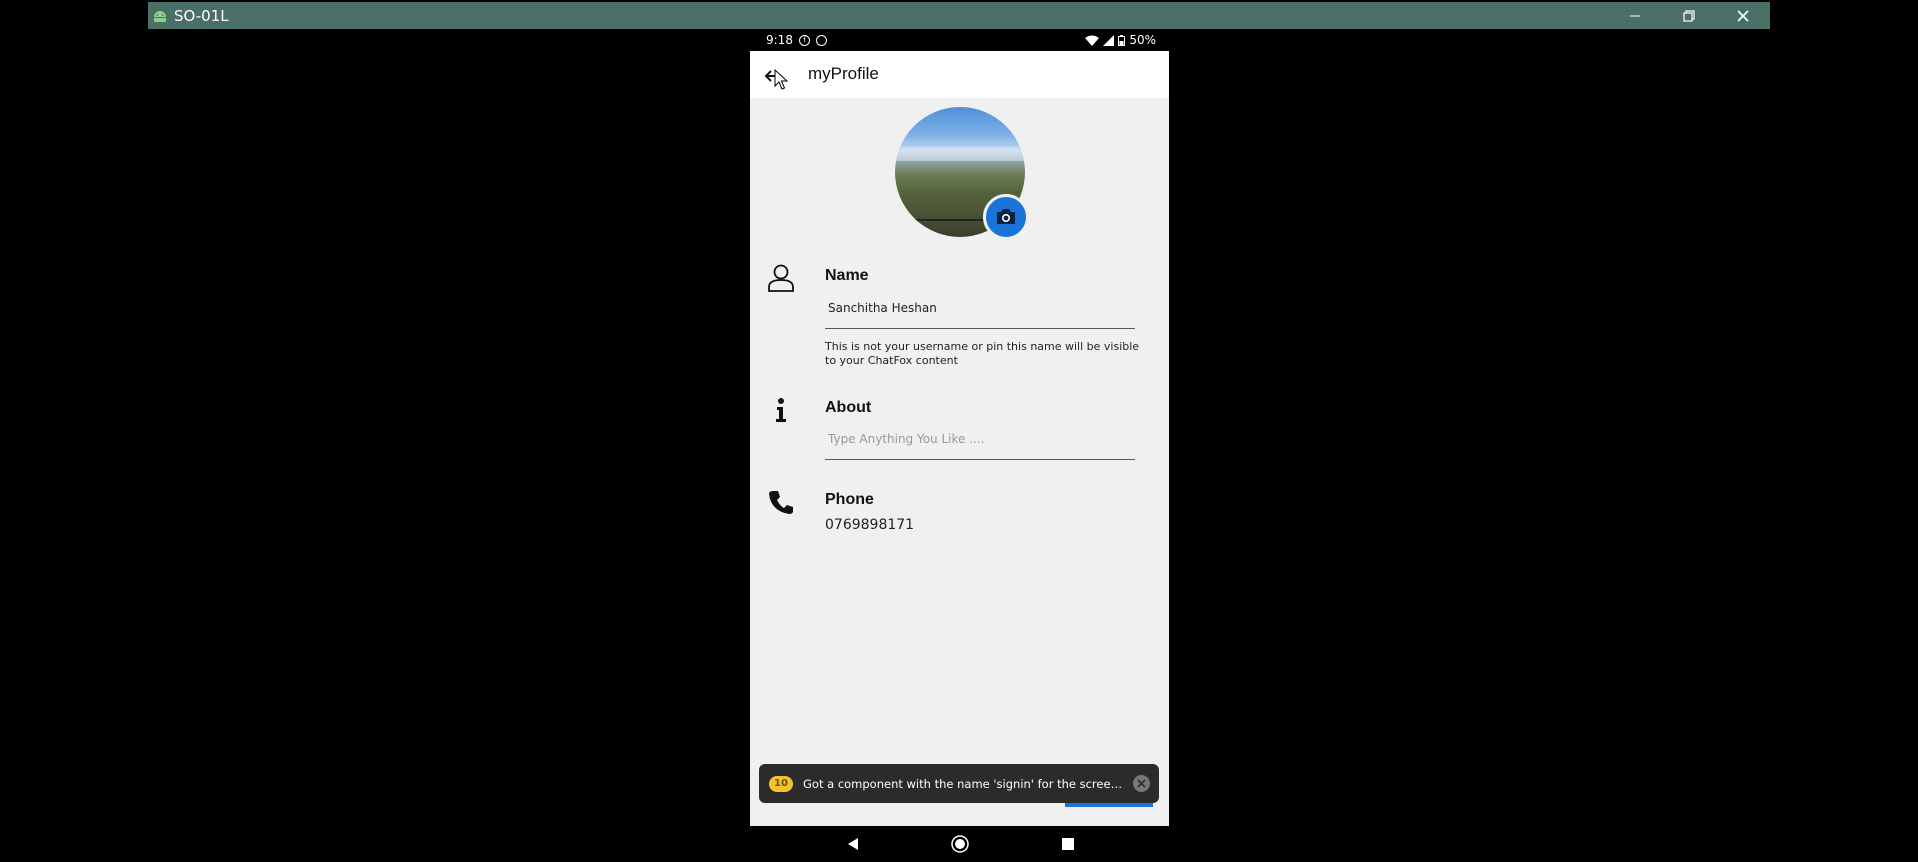 The width and height of the screenshot is (1918, 862). I want to click on restore-button, so click(1689, 15).